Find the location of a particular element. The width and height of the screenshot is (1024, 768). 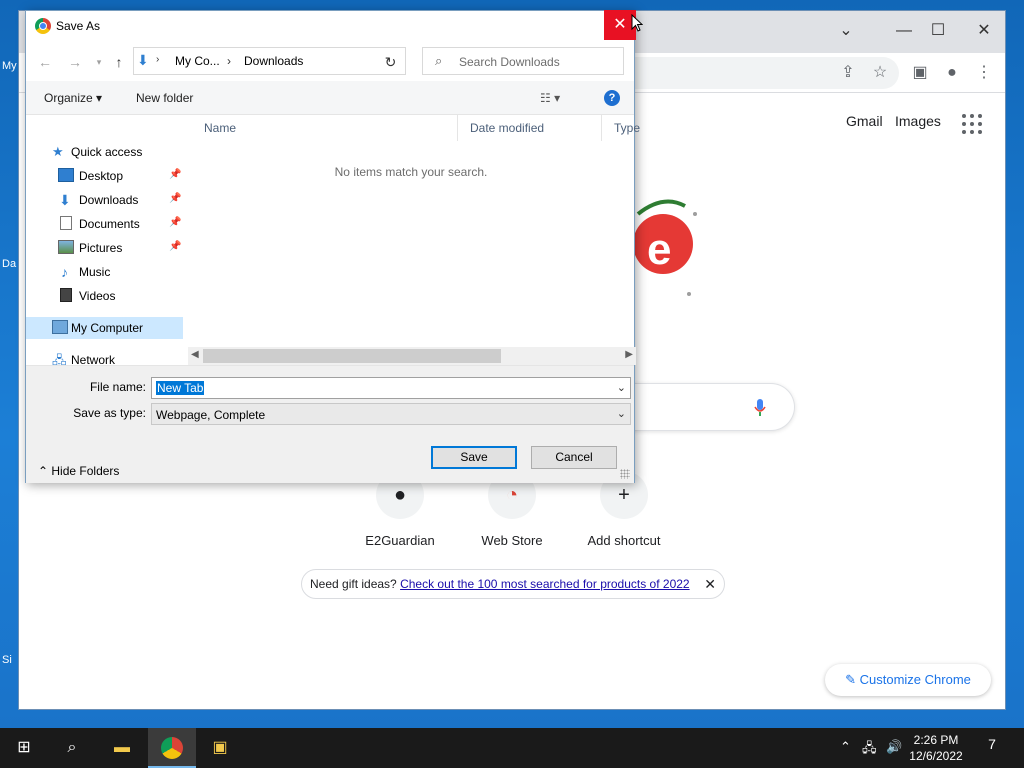

nav-item-pictures: Pictures 📌 is located at coordinates (104, 248).